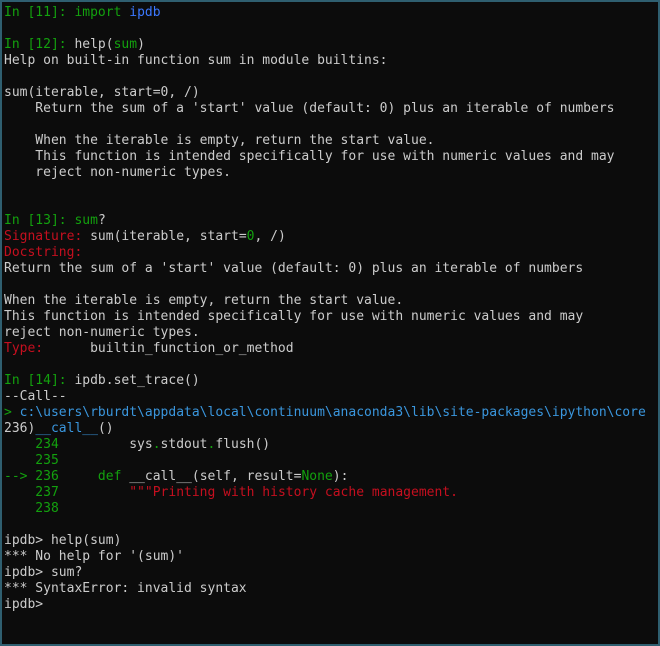 The height and width of the screenshot is (646, 660). What do you see at coordinates (331, 397) in the screenshot?
I see `terminal-line: --Call--` at bounding box center [331, 397].